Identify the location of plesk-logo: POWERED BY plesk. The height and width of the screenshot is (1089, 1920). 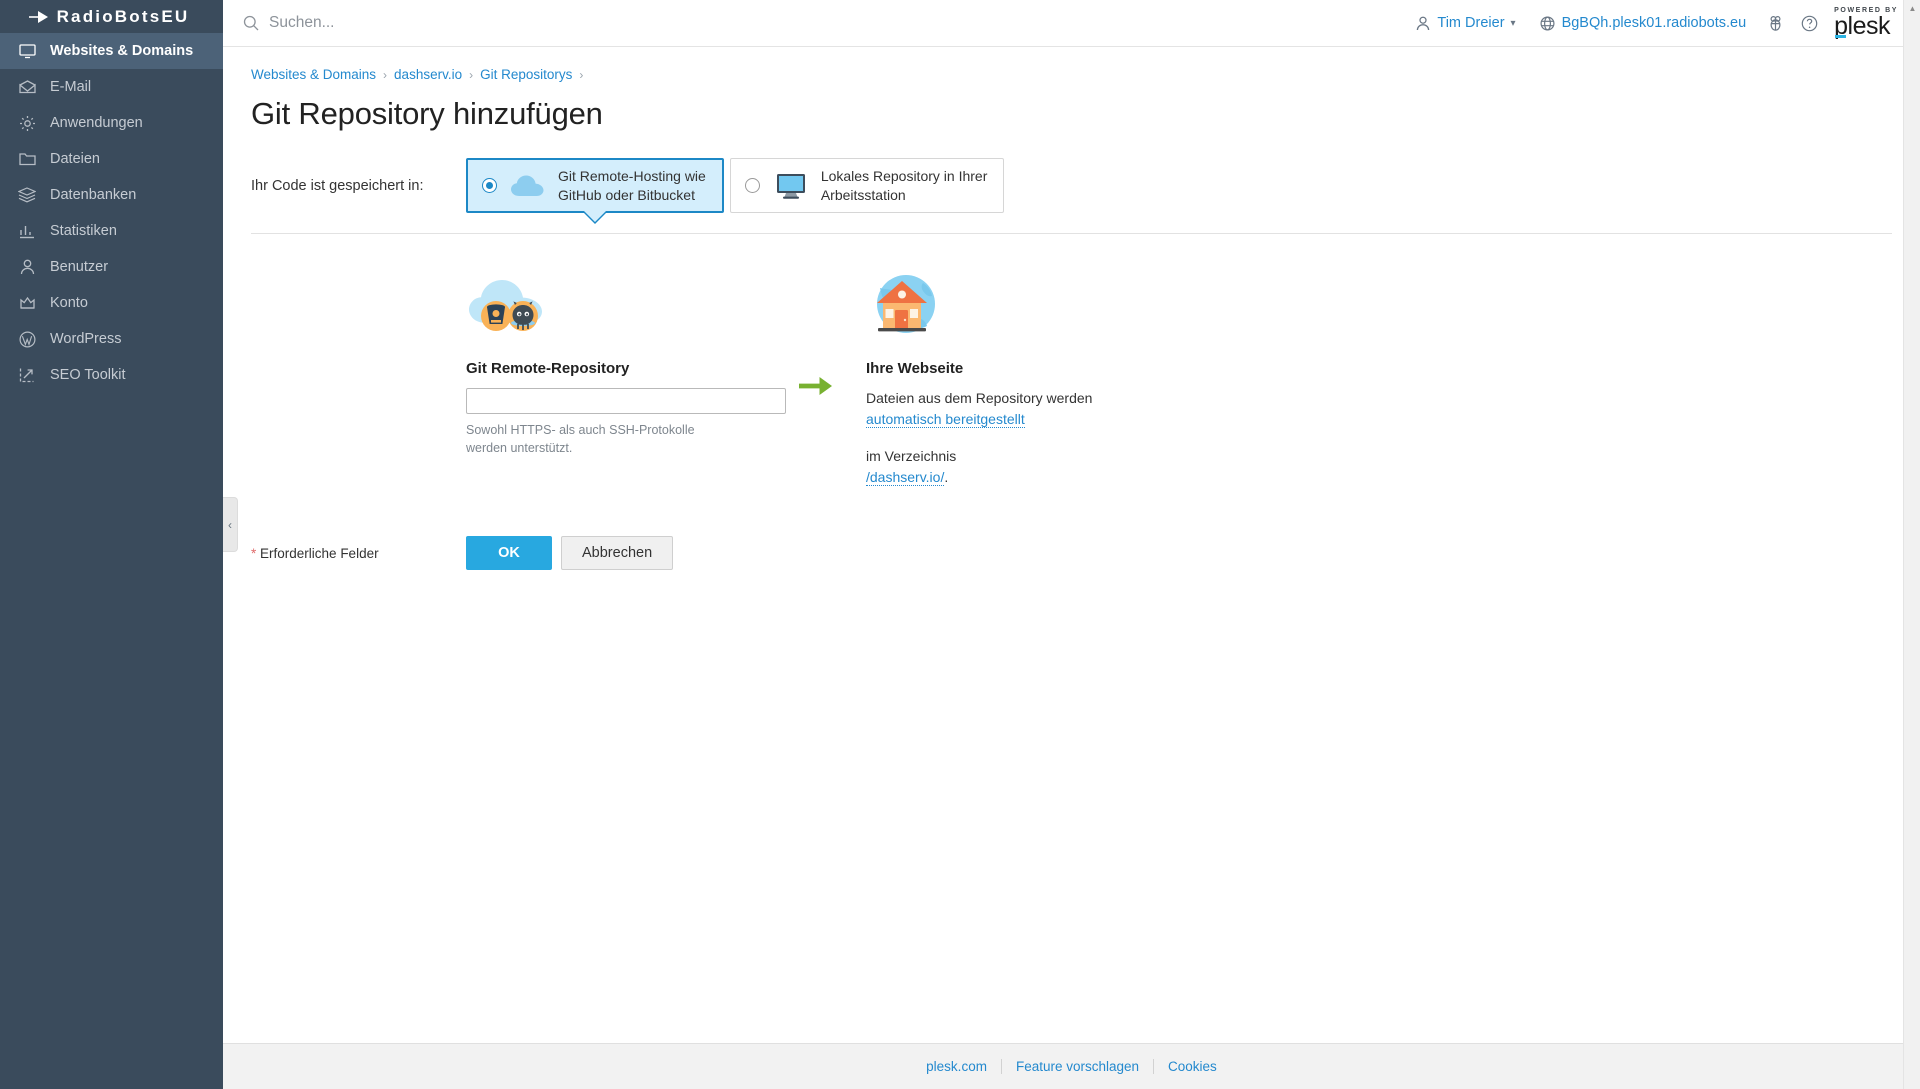
(1866, 23).